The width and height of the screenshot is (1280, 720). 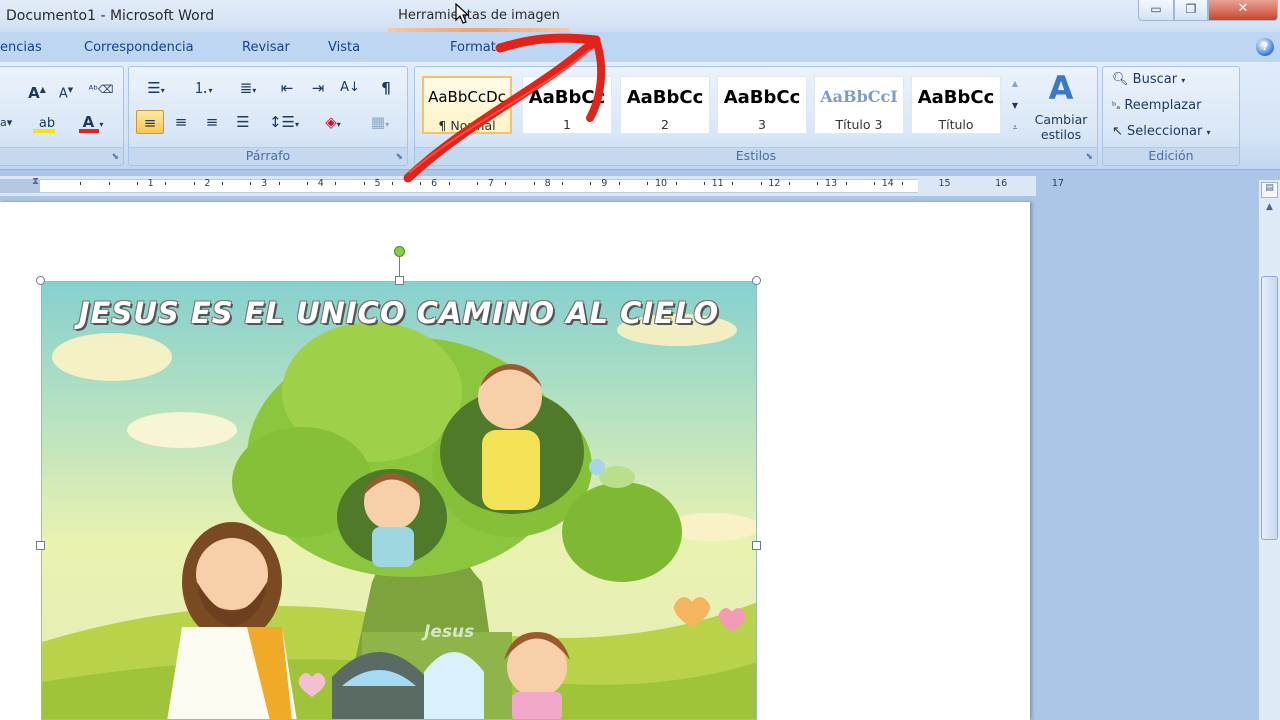 What do you see at coordinates (661, 183) in the screenshot?
I see `ruler-number: 10` at bounding box center [661, 183].